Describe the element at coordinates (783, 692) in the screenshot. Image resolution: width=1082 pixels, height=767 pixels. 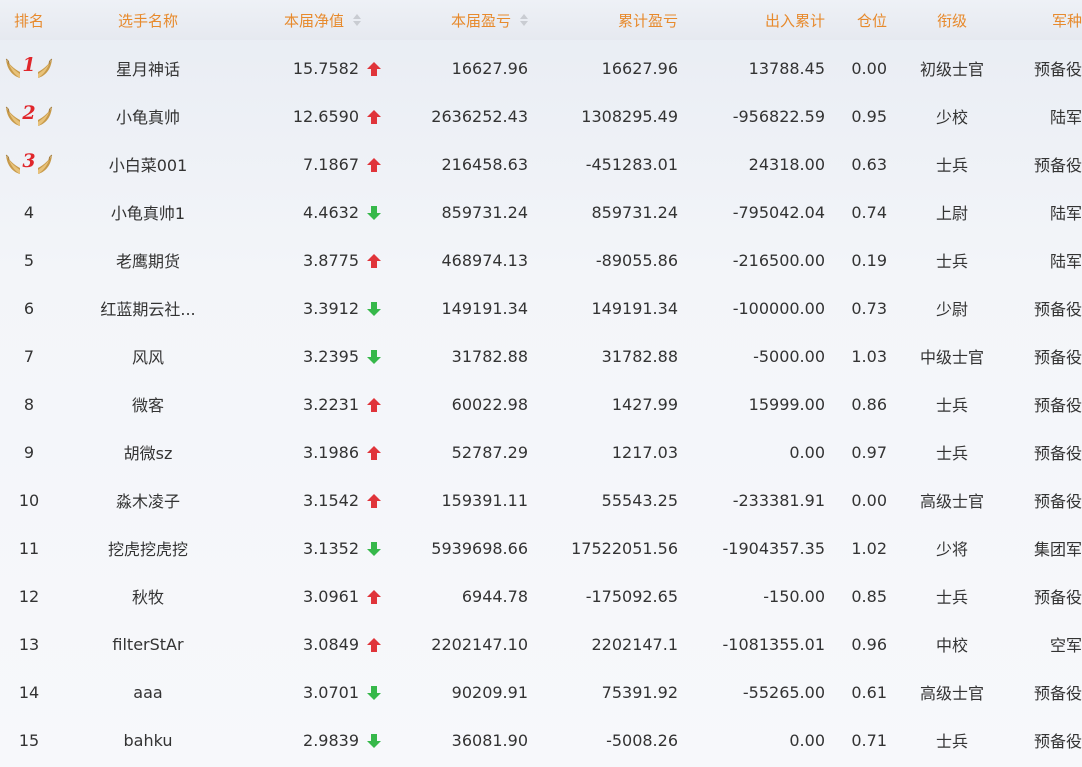
I see `flow-value: -55265.00` at that location.